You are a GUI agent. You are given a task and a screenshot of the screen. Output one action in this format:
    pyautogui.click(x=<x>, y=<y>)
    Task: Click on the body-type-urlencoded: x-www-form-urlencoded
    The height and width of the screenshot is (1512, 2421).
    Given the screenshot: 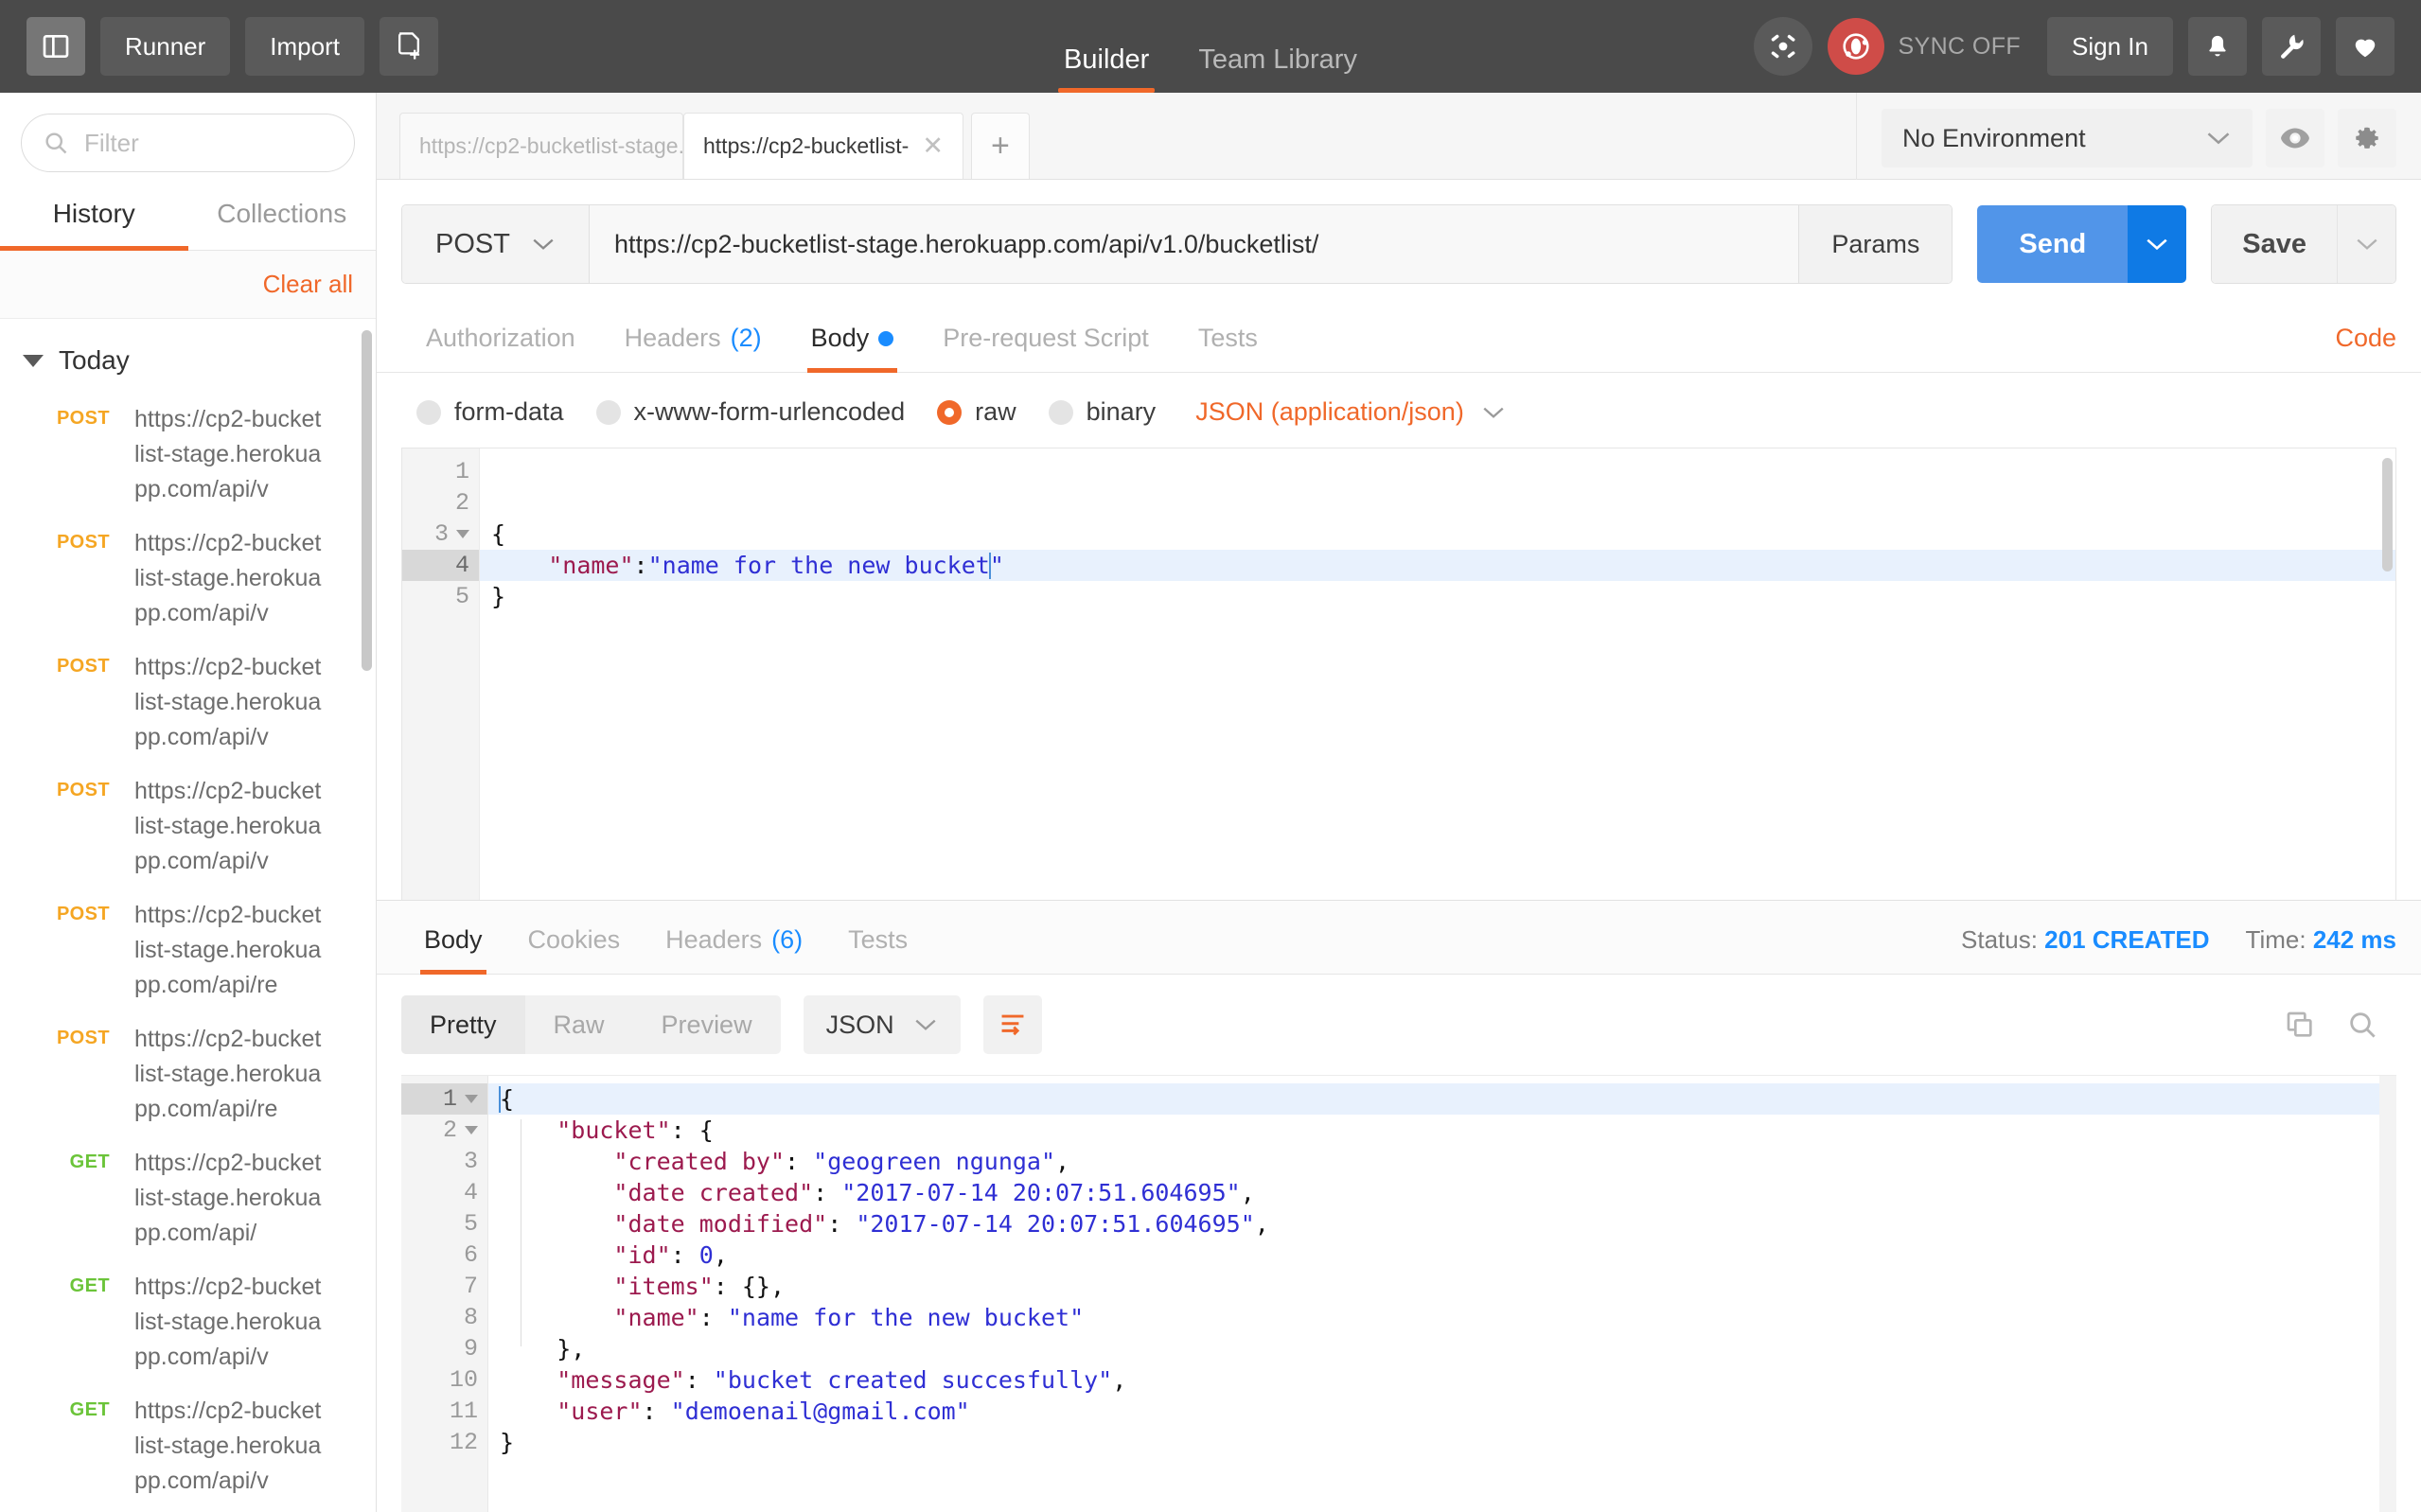 What is the action you would take?
    pyautogui.click(x=750, y=412)
    